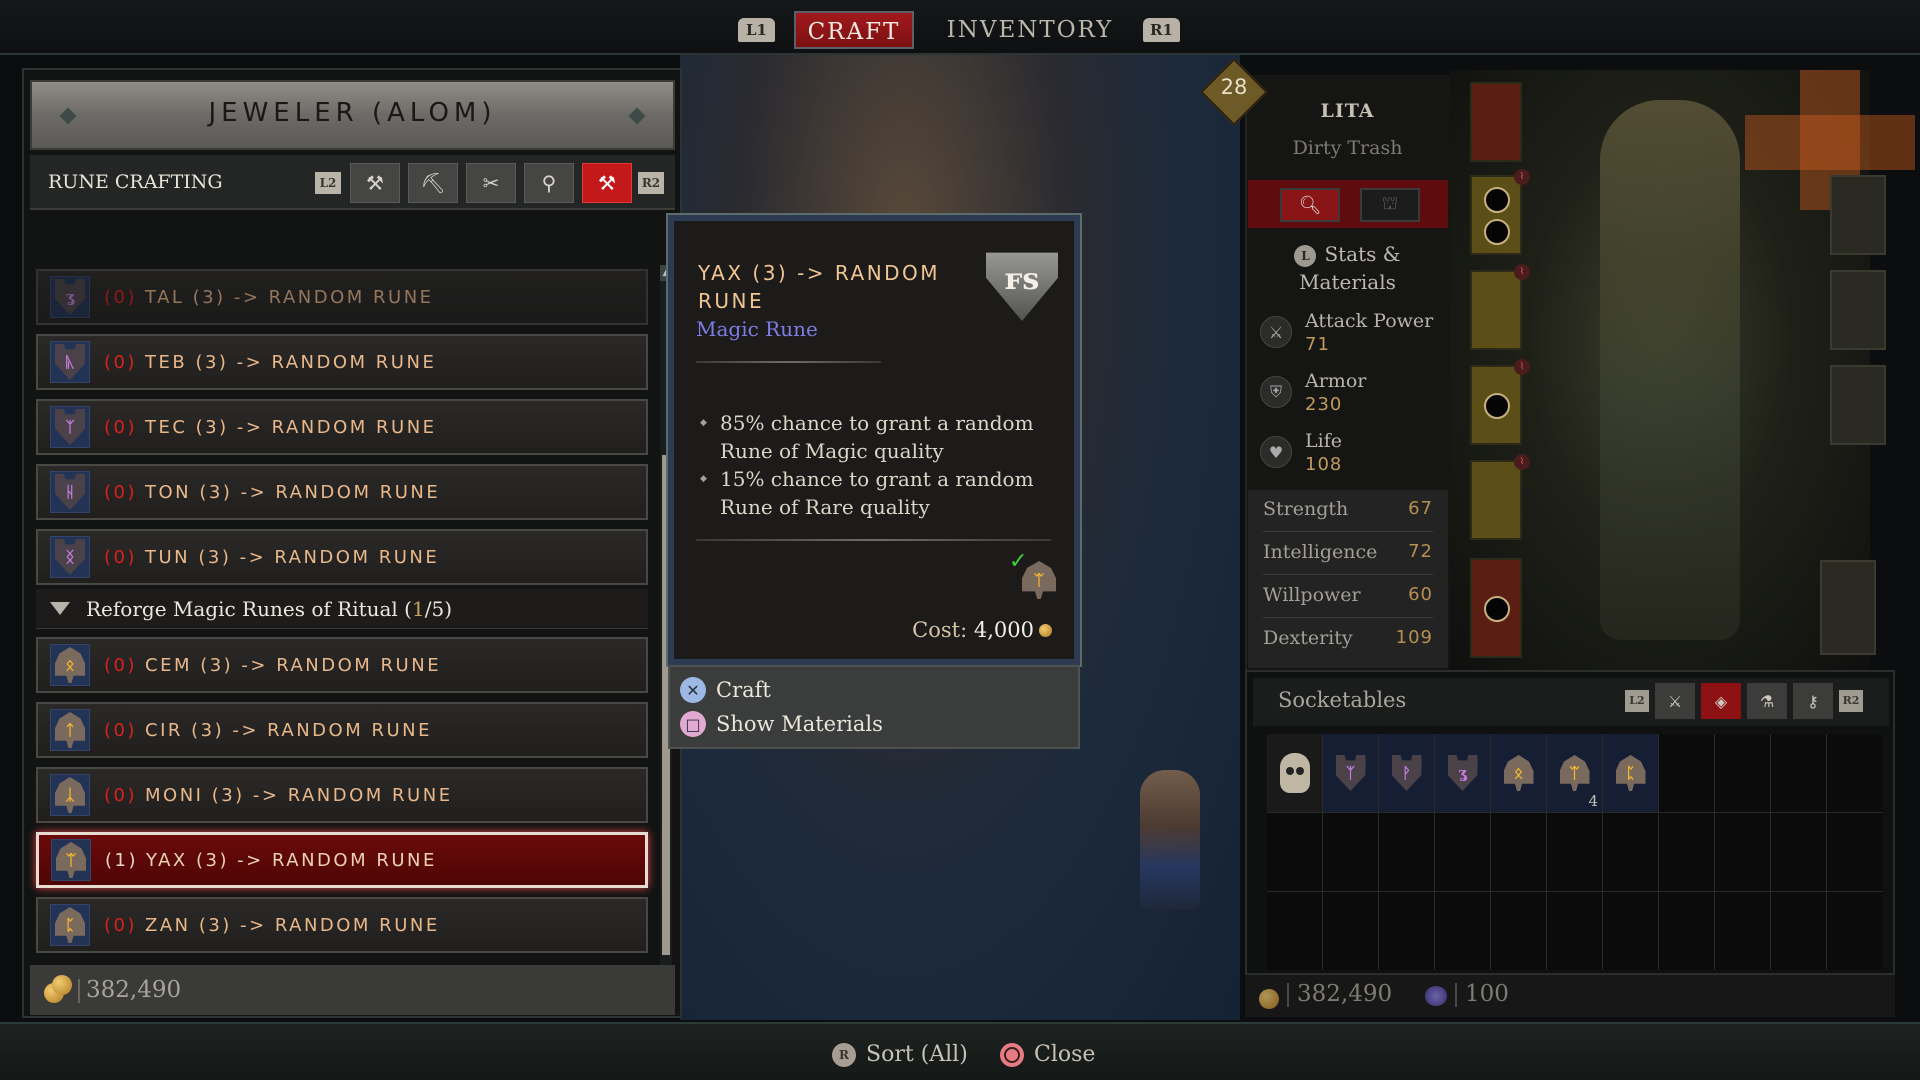 Image resolution: width=1920 pixels, height=1080 pixels. What do you see at coordinates (1234, 87) in the screenshot?
I see `character-level: 28` at bounding box center [1234, 87].